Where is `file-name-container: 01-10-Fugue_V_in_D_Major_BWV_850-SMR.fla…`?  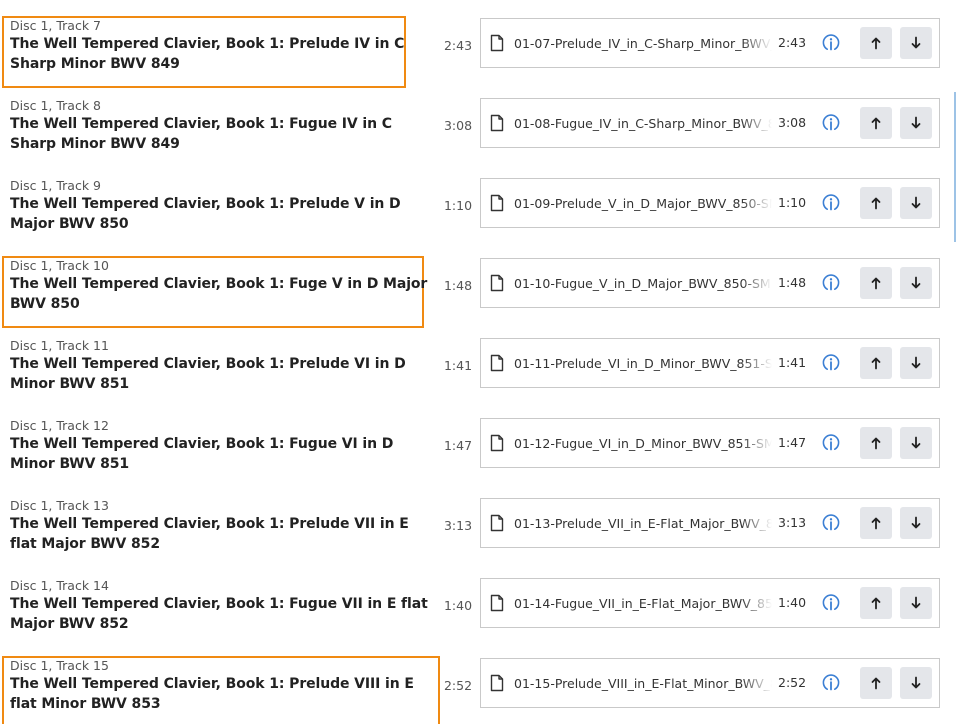
file-name-container: 01-10-Fugue_V_in_D_Major_BWV_850-SMR.fla… is located at coordinates (643, 283).